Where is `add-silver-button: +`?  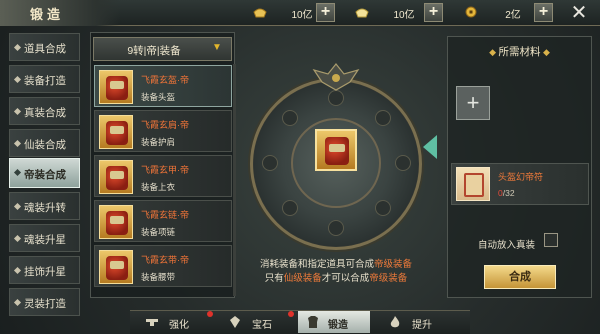
add-silver-button: + is located at coordinates (433, 12).